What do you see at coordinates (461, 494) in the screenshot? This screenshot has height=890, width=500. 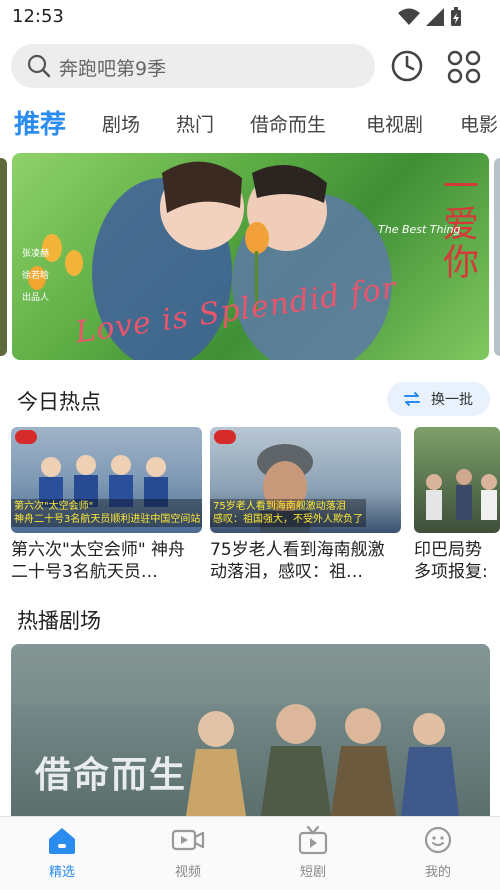 I see `crowd-image` at bounding box center [461, 494].